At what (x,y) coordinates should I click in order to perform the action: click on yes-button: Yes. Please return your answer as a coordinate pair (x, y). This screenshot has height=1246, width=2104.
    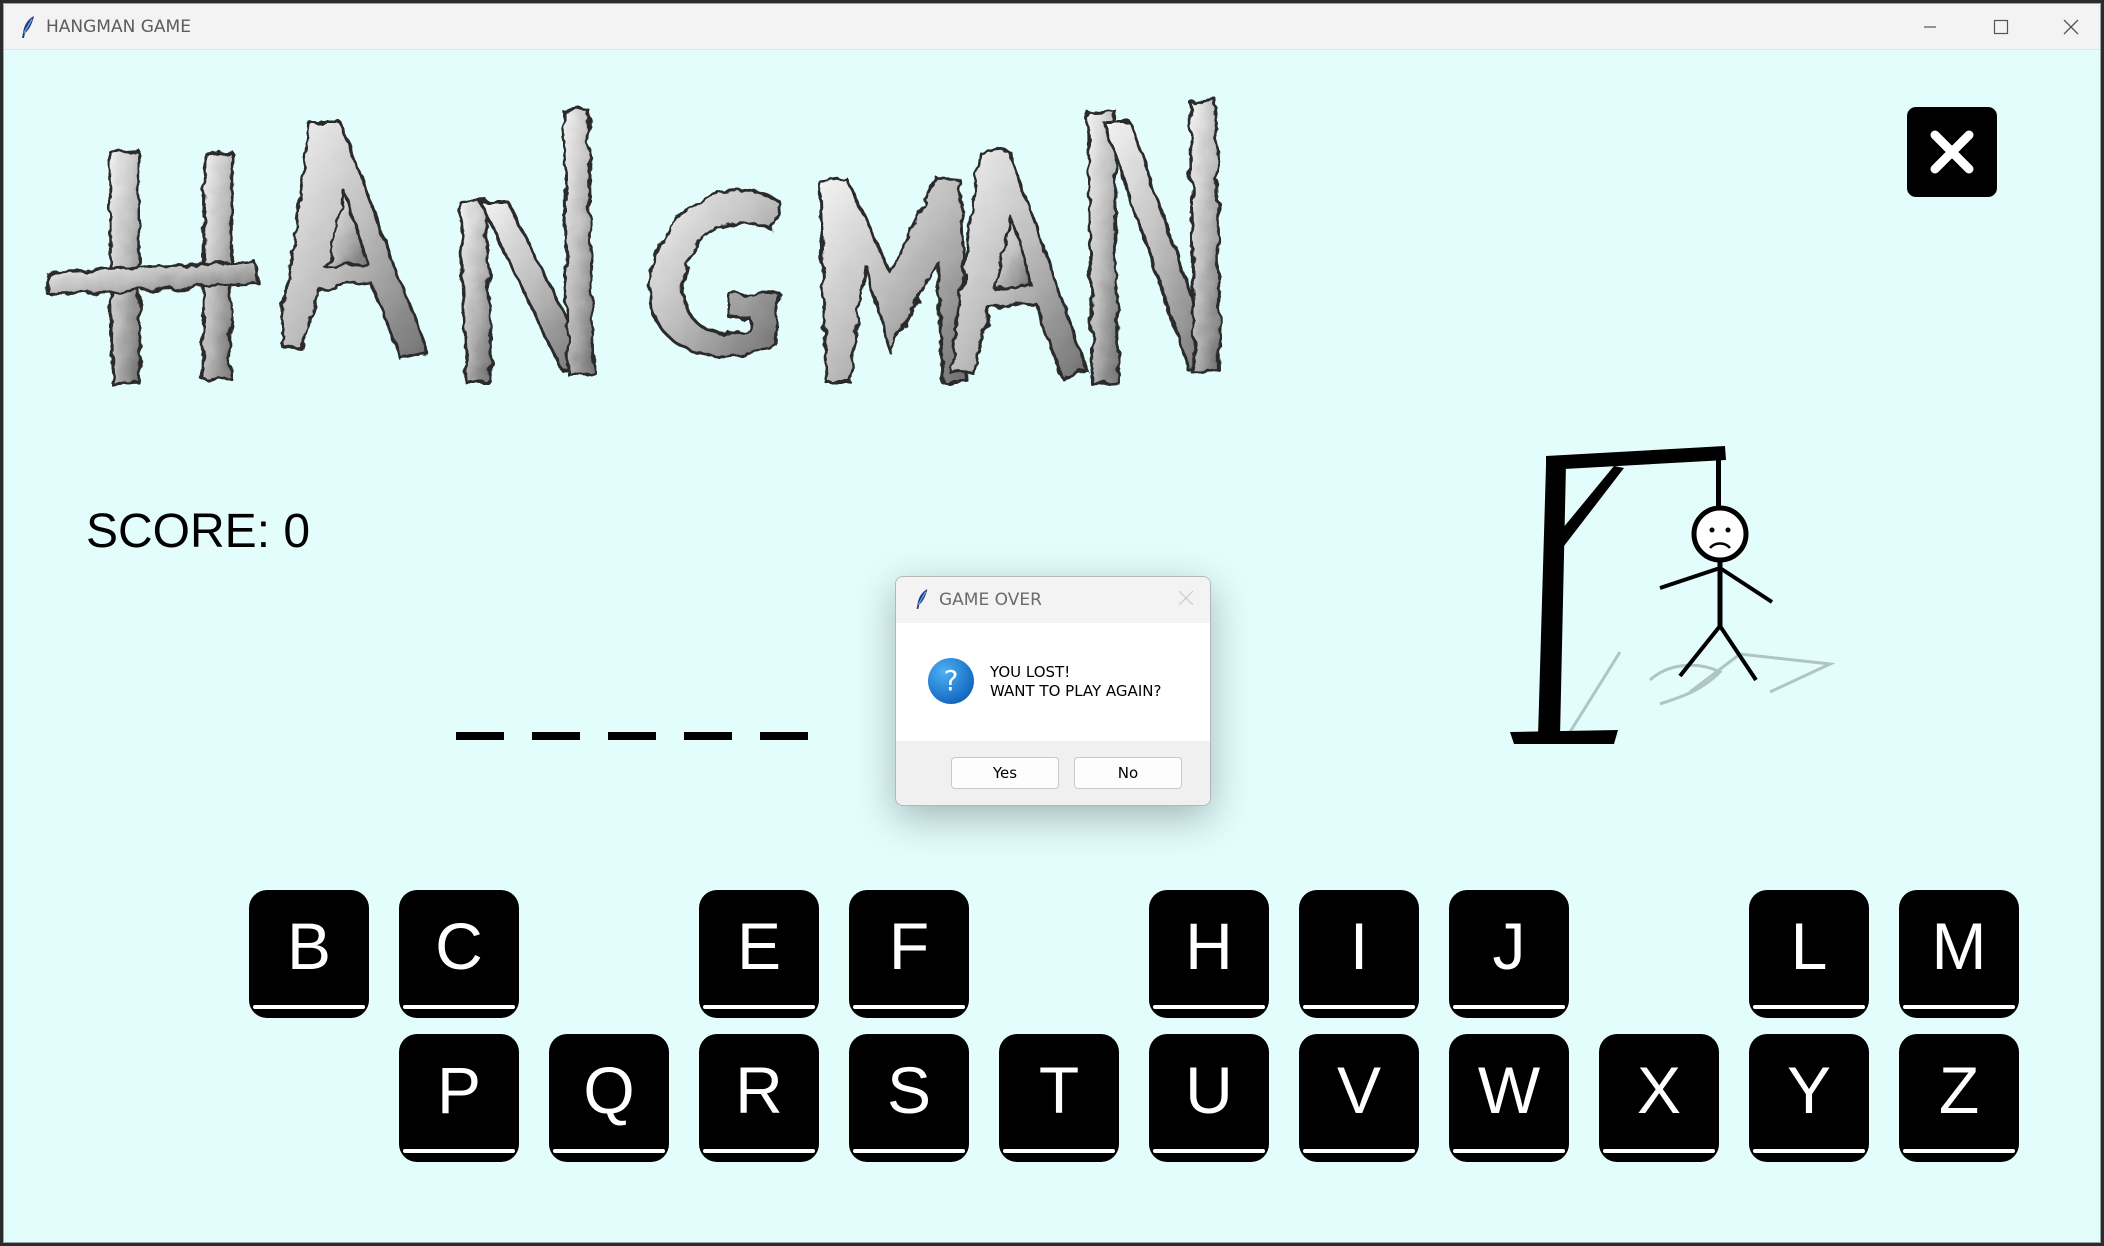
    Looking at the image, I should click on (1005, 773).